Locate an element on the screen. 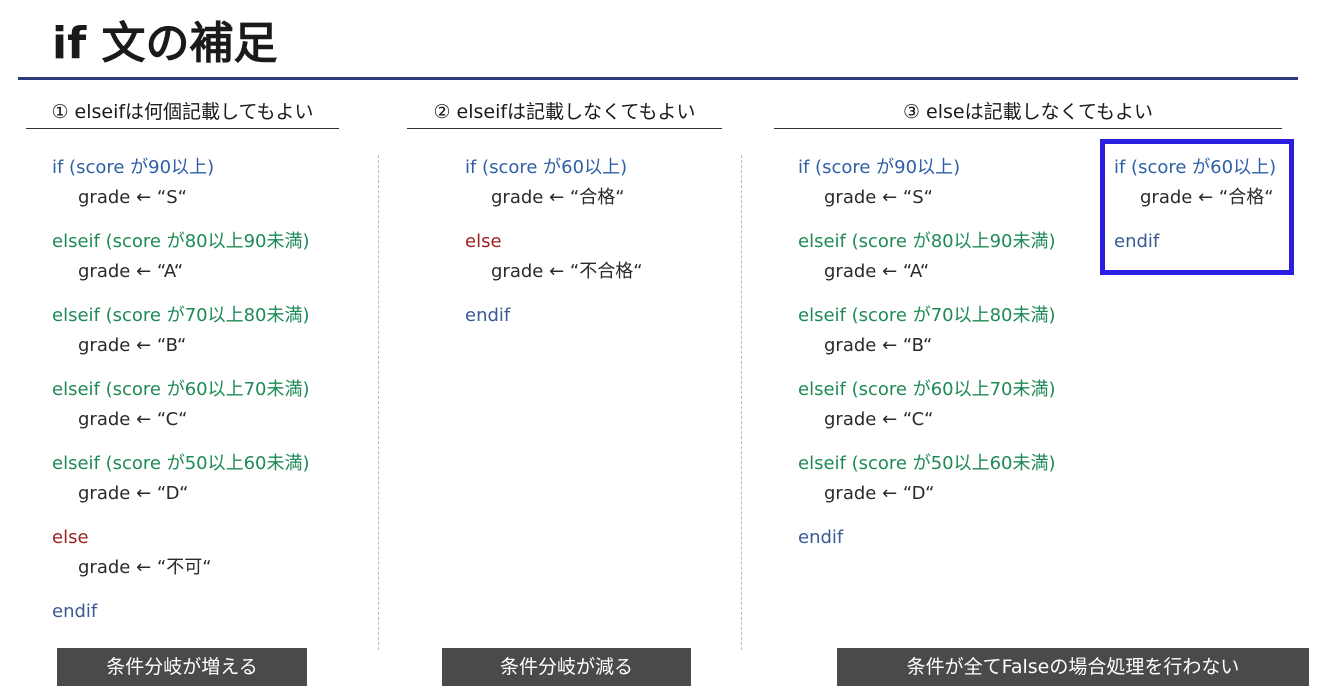 Image resolution: width=1320 pixels, height=695 pixels. slide-title: if 文の補足 is located at coordinates (165, 43).